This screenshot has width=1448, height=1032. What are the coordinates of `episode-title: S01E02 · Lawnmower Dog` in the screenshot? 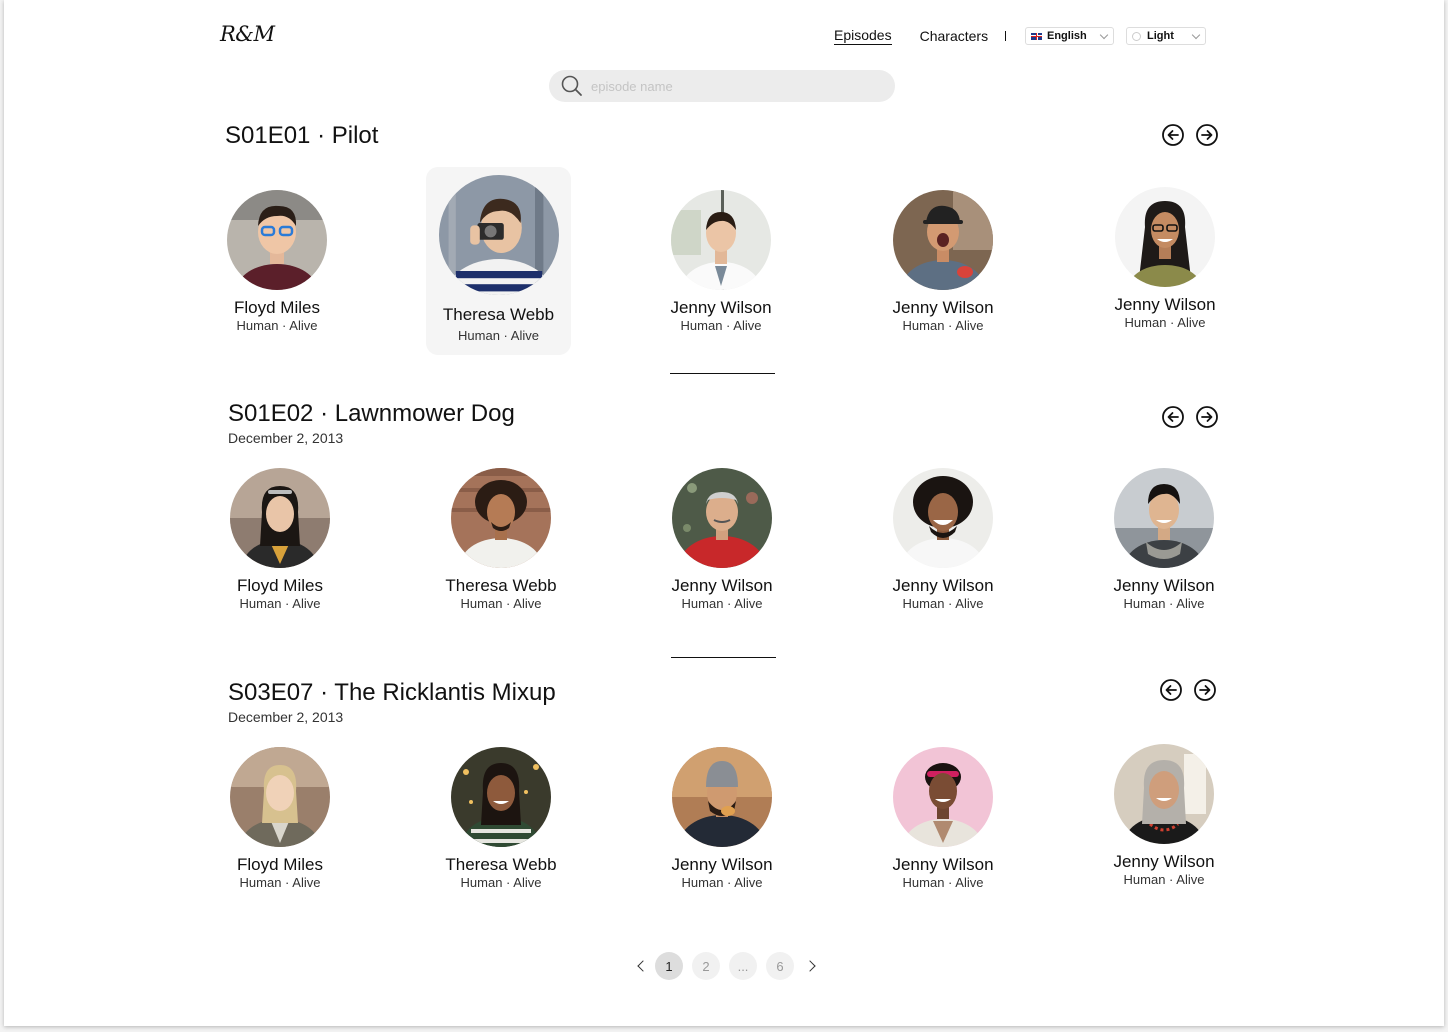 It's located at (371, 413).